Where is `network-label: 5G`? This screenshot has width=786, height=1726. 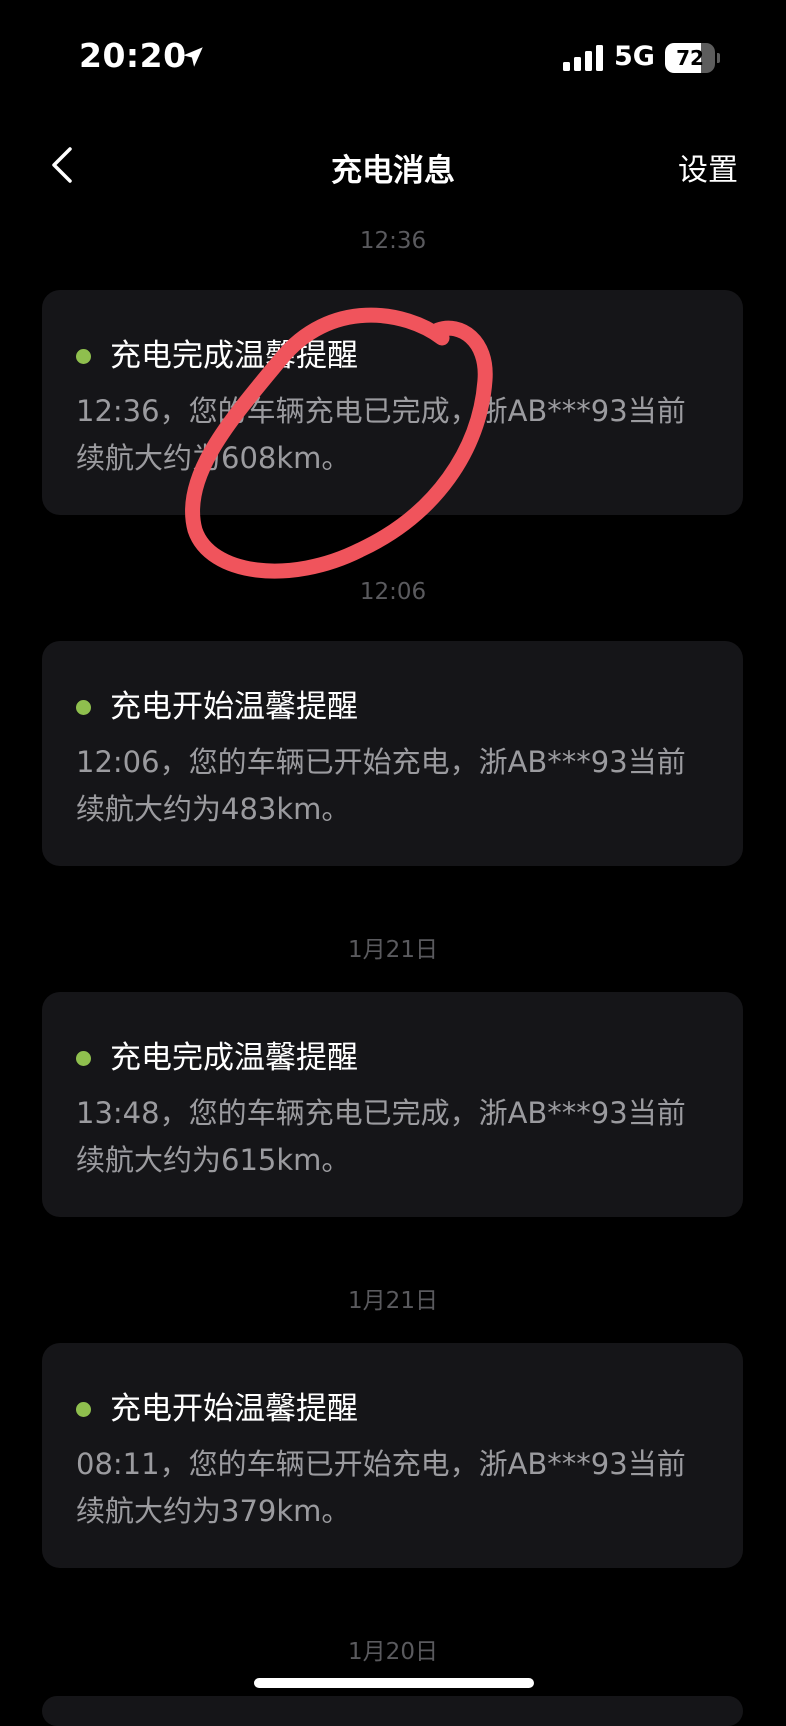 network-label: 5G is located at coordinates (634, 56).